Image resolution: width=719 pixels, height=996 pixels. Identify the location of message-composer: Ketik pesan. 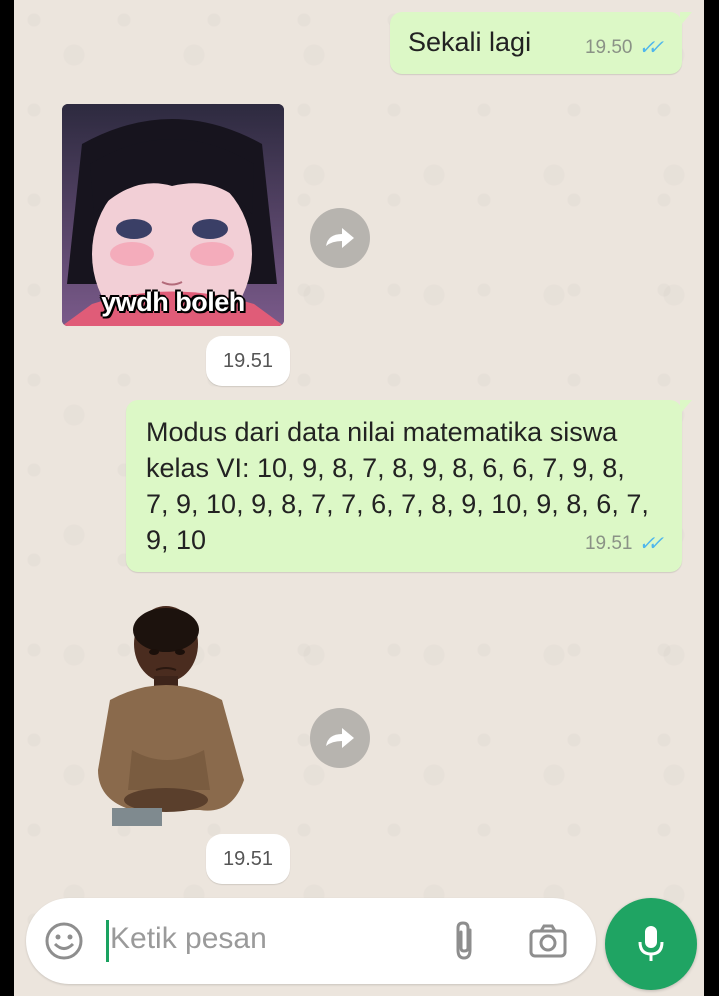
(311, 941).